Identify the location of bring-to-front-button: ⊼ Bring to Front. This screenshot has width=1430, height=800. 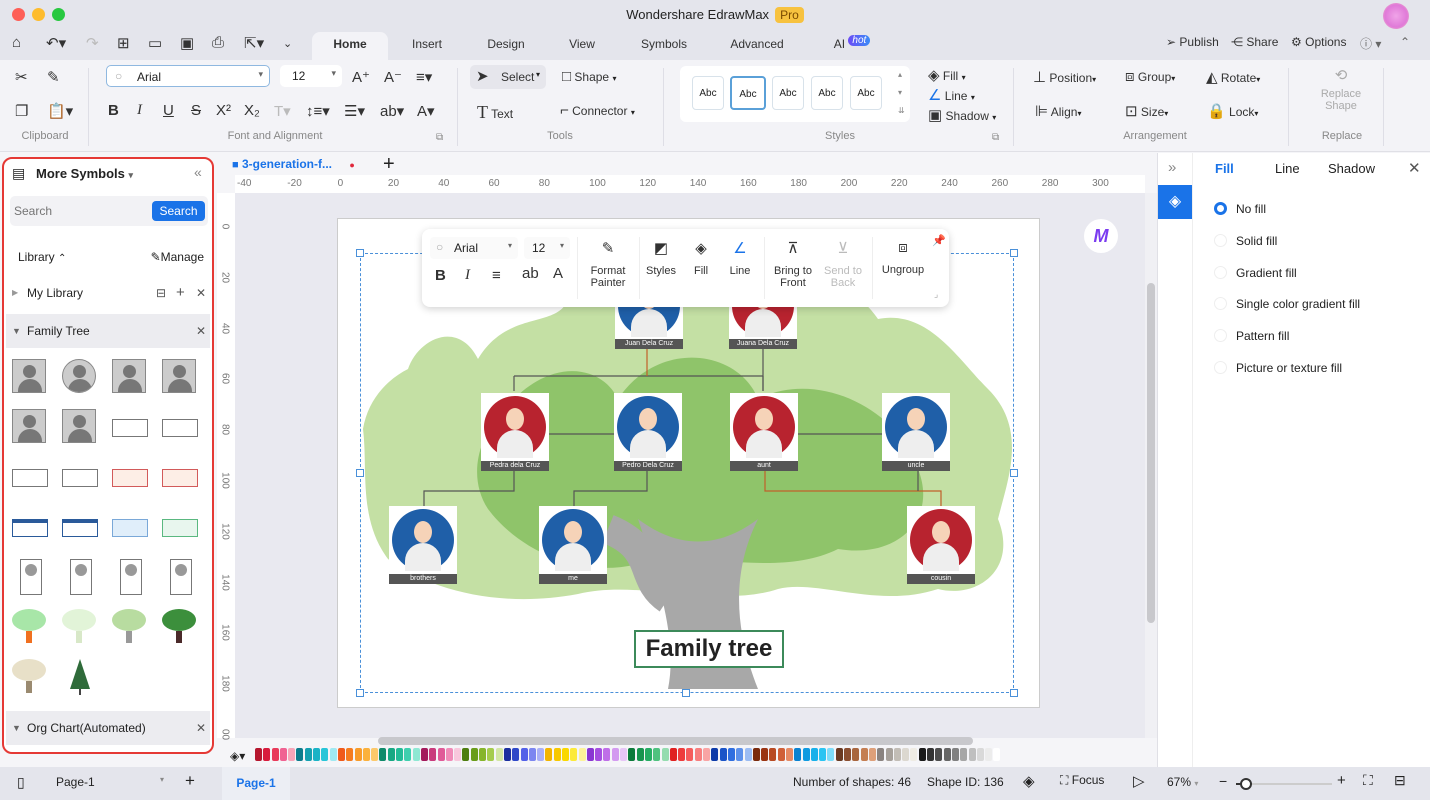
(793, 264).